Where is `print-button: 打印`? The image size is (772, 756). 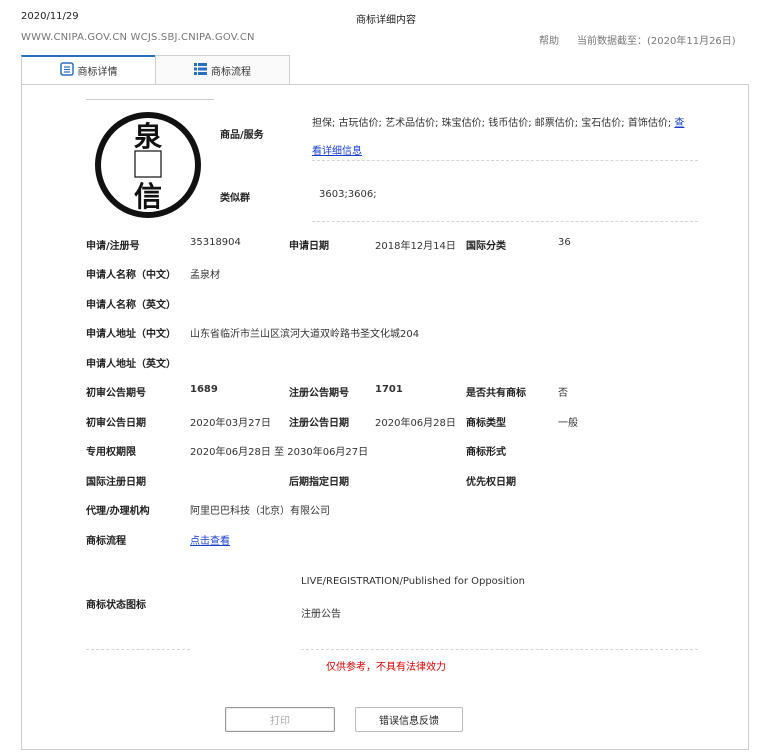 print-button: 打印 is located at coordinates (280, 719).